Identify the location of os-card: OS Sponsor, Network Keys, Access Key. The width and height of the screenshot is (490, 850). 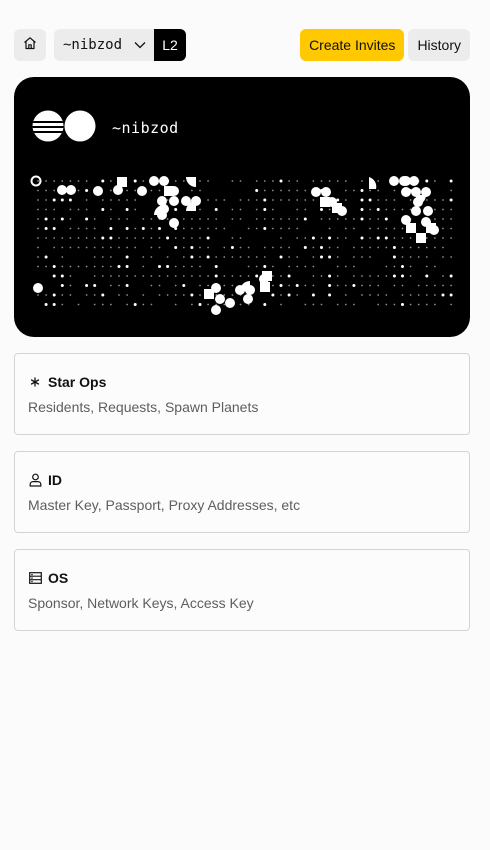
(242, 590).